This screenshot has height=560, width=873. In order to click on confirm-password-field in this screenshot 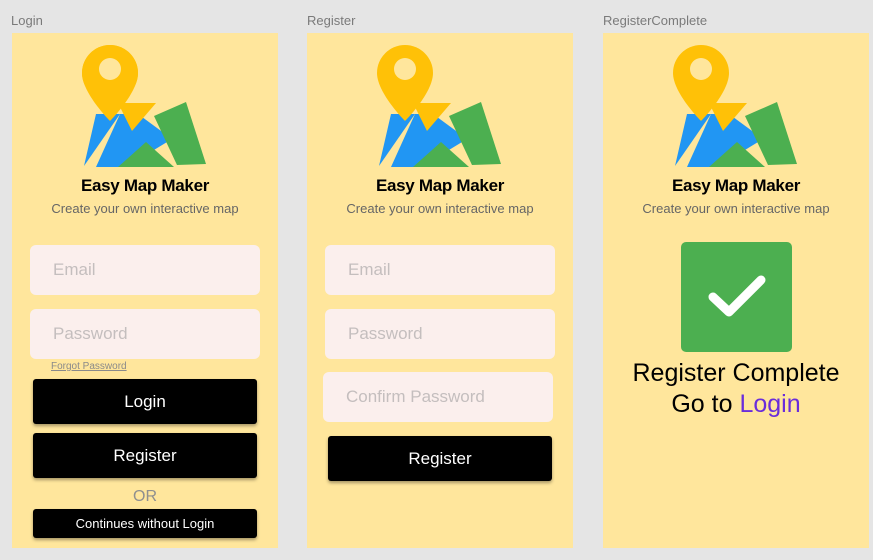, I will do `click(438, 397)`.